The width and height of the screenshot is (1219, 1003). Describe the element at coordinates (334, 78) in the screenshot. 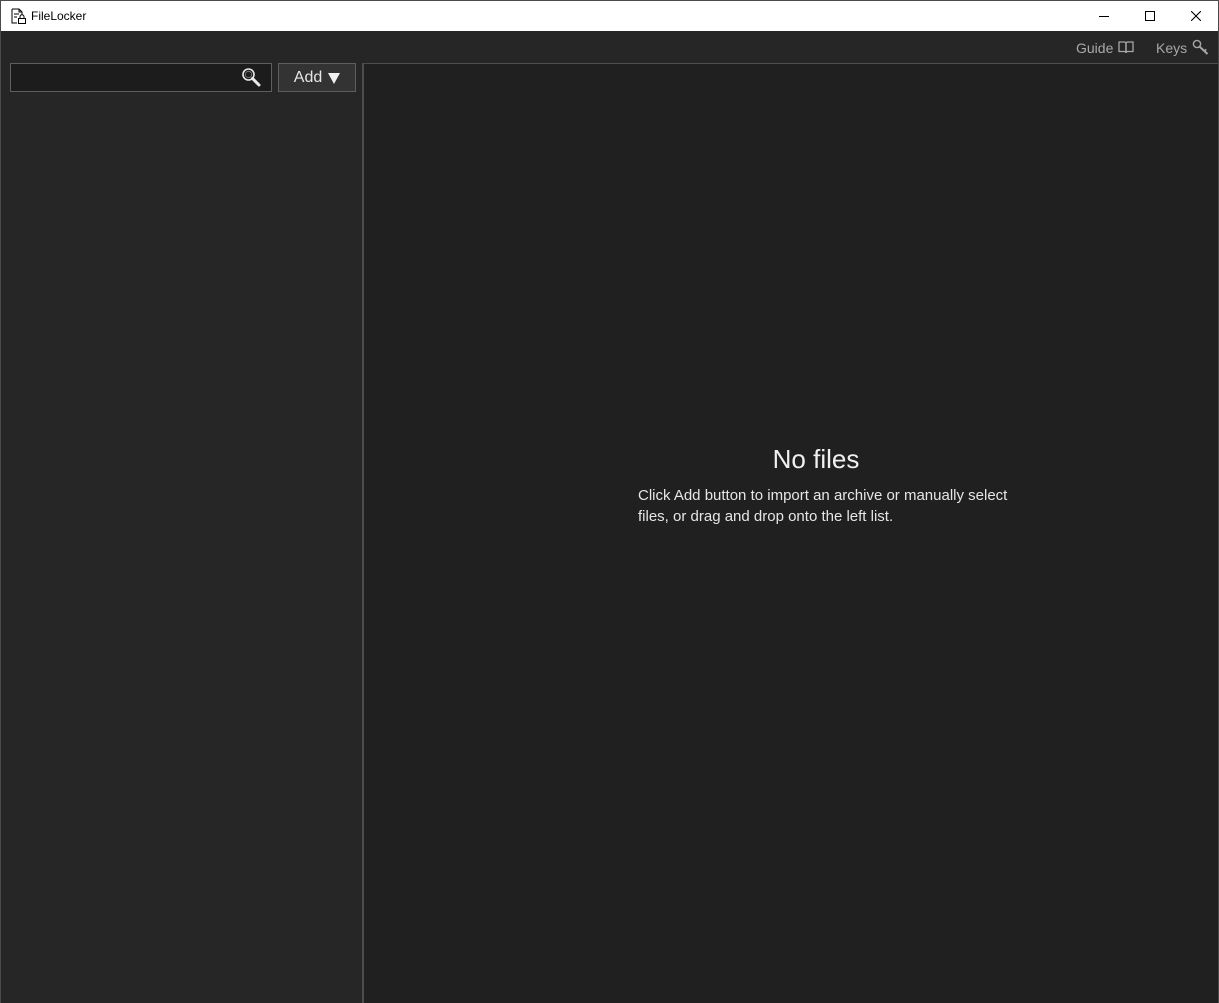

I see `triangle-down-icon` at that location.